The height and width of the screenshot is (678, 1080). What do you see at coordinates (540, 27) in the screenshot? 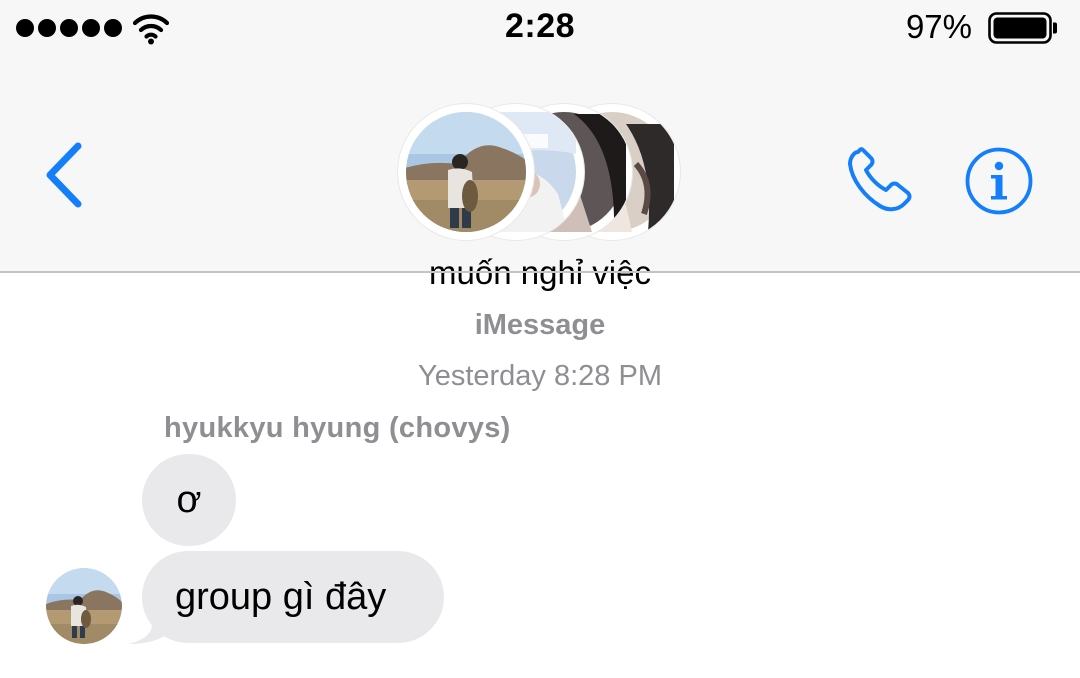
I see `status-bar: 2:28 97%` at bounding box center [540, 27].